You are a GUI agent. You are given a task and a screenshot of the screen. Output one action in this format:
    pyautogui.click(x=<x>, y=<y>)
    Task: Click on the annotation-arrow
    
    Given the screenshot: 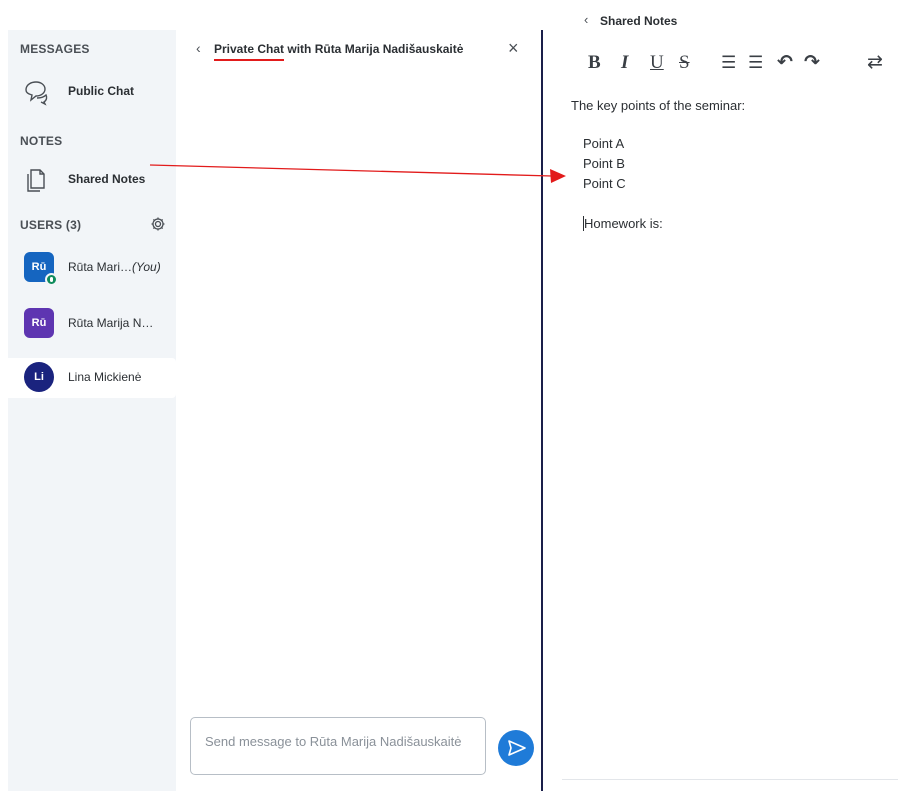 What is the action you would take?
    pyautogui.click(x=357, y=173)
    